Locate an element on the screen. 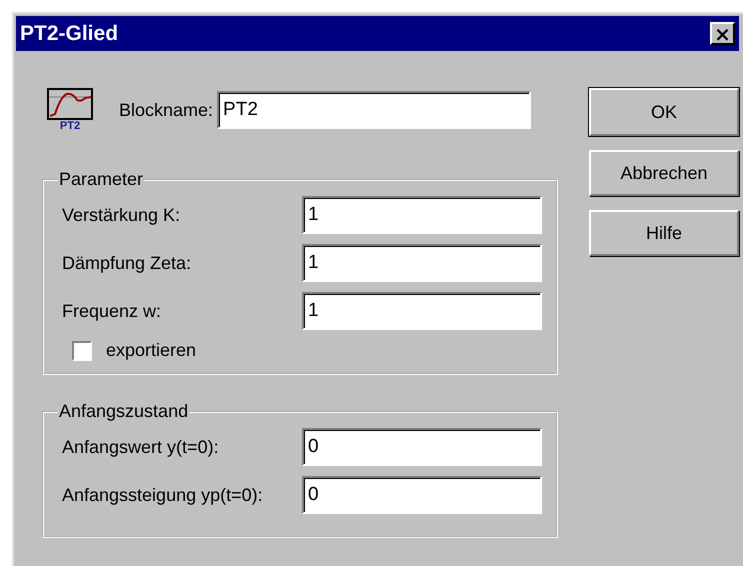 The height and width of the screenshot is (566, 743). dialog-button: Abbrechen is located at coordinates (664, 173).